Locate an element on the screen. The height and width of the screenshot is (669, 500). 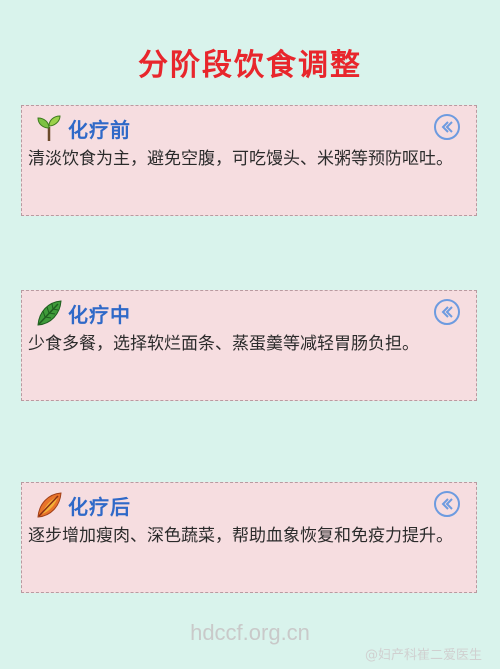
card-header: 化疗后 is located at coordinates (82, 505).